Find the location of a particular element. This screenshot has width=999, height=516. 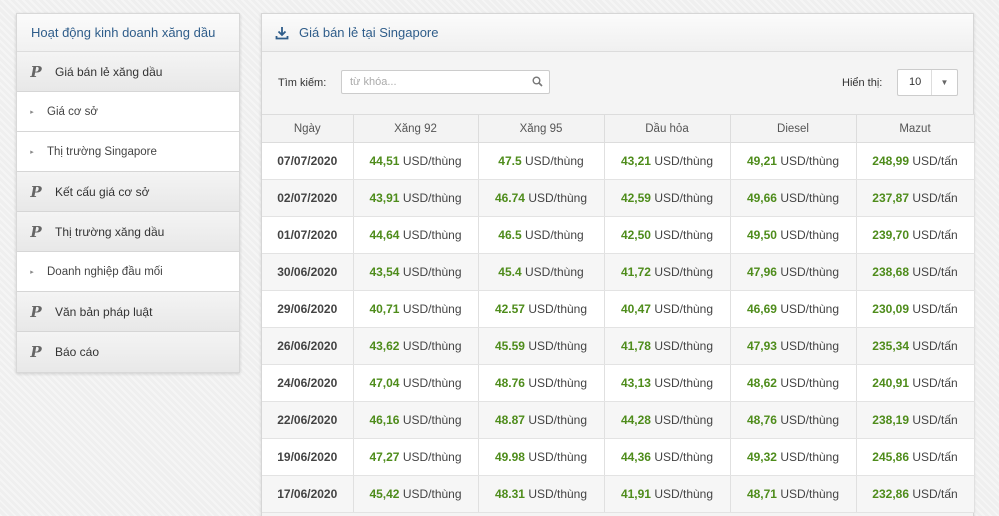

date-cell: 19/06/2020 is located at coordinates (308, 457).